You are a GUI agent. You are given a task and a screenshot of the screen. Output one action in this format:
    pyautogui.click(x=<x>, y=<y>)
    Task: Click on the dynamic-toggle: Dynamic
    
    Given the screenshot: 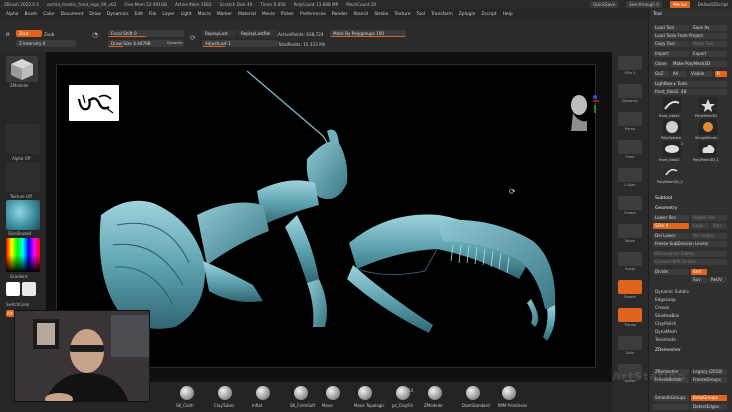 What is the action you would take?
    pyautogui.click(x=175, y=43)
    